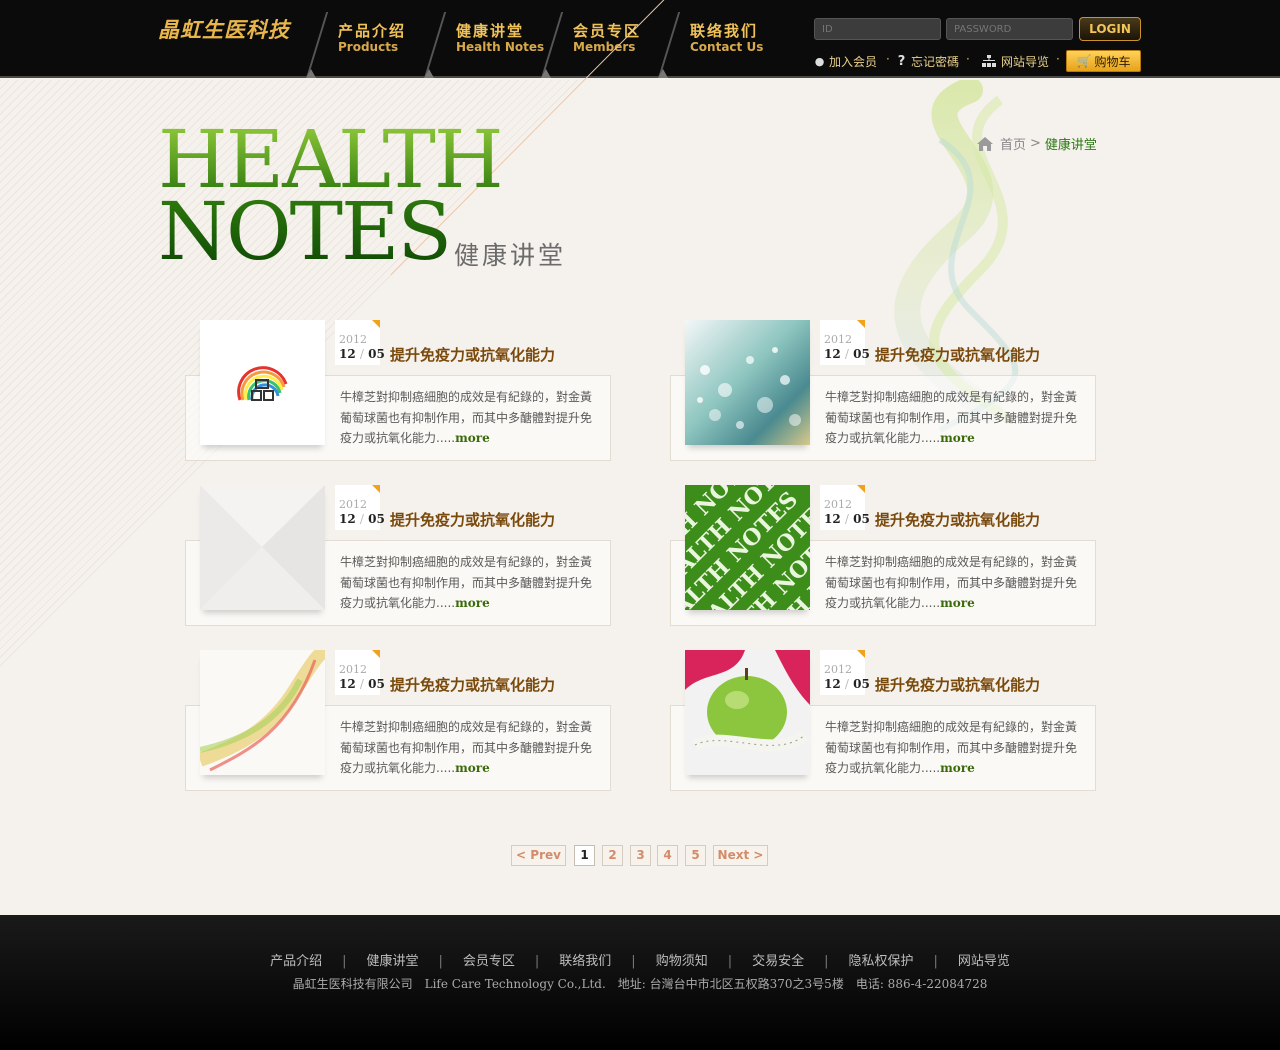 The height and width of the screenshot is (1050, 1280). Describe the element at coordinates (640, 959) in the screenshot. I see `footer-nav: 产品介绍 | 健康讲堂 | 会员专区 | 联络我们 | 购物须知 | 交易安全 | 隐私权保护 | 网站导览` at that location.